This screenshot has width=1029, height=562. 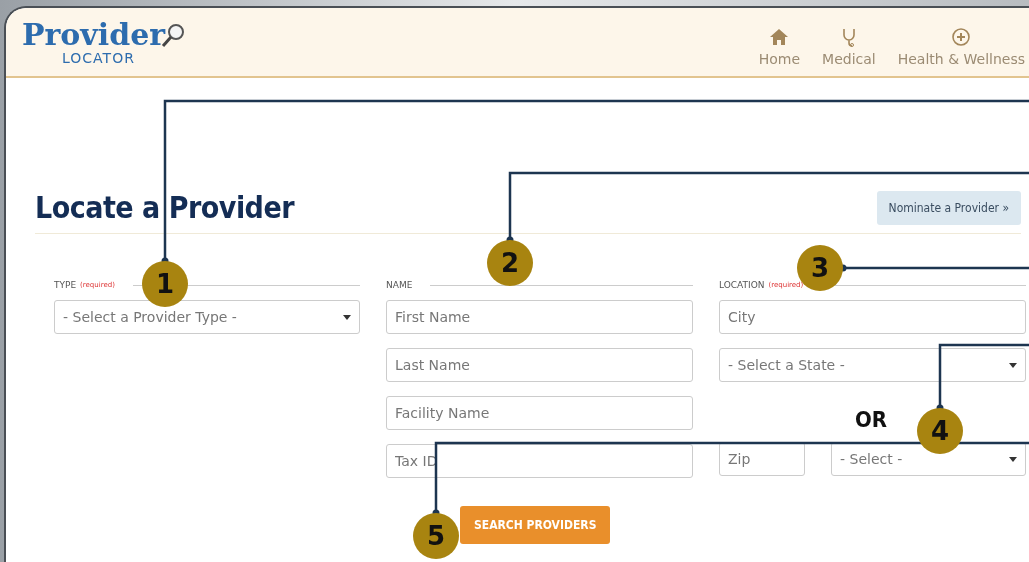 I want to click on logo-title: Provider, so click(x=94, y=34).